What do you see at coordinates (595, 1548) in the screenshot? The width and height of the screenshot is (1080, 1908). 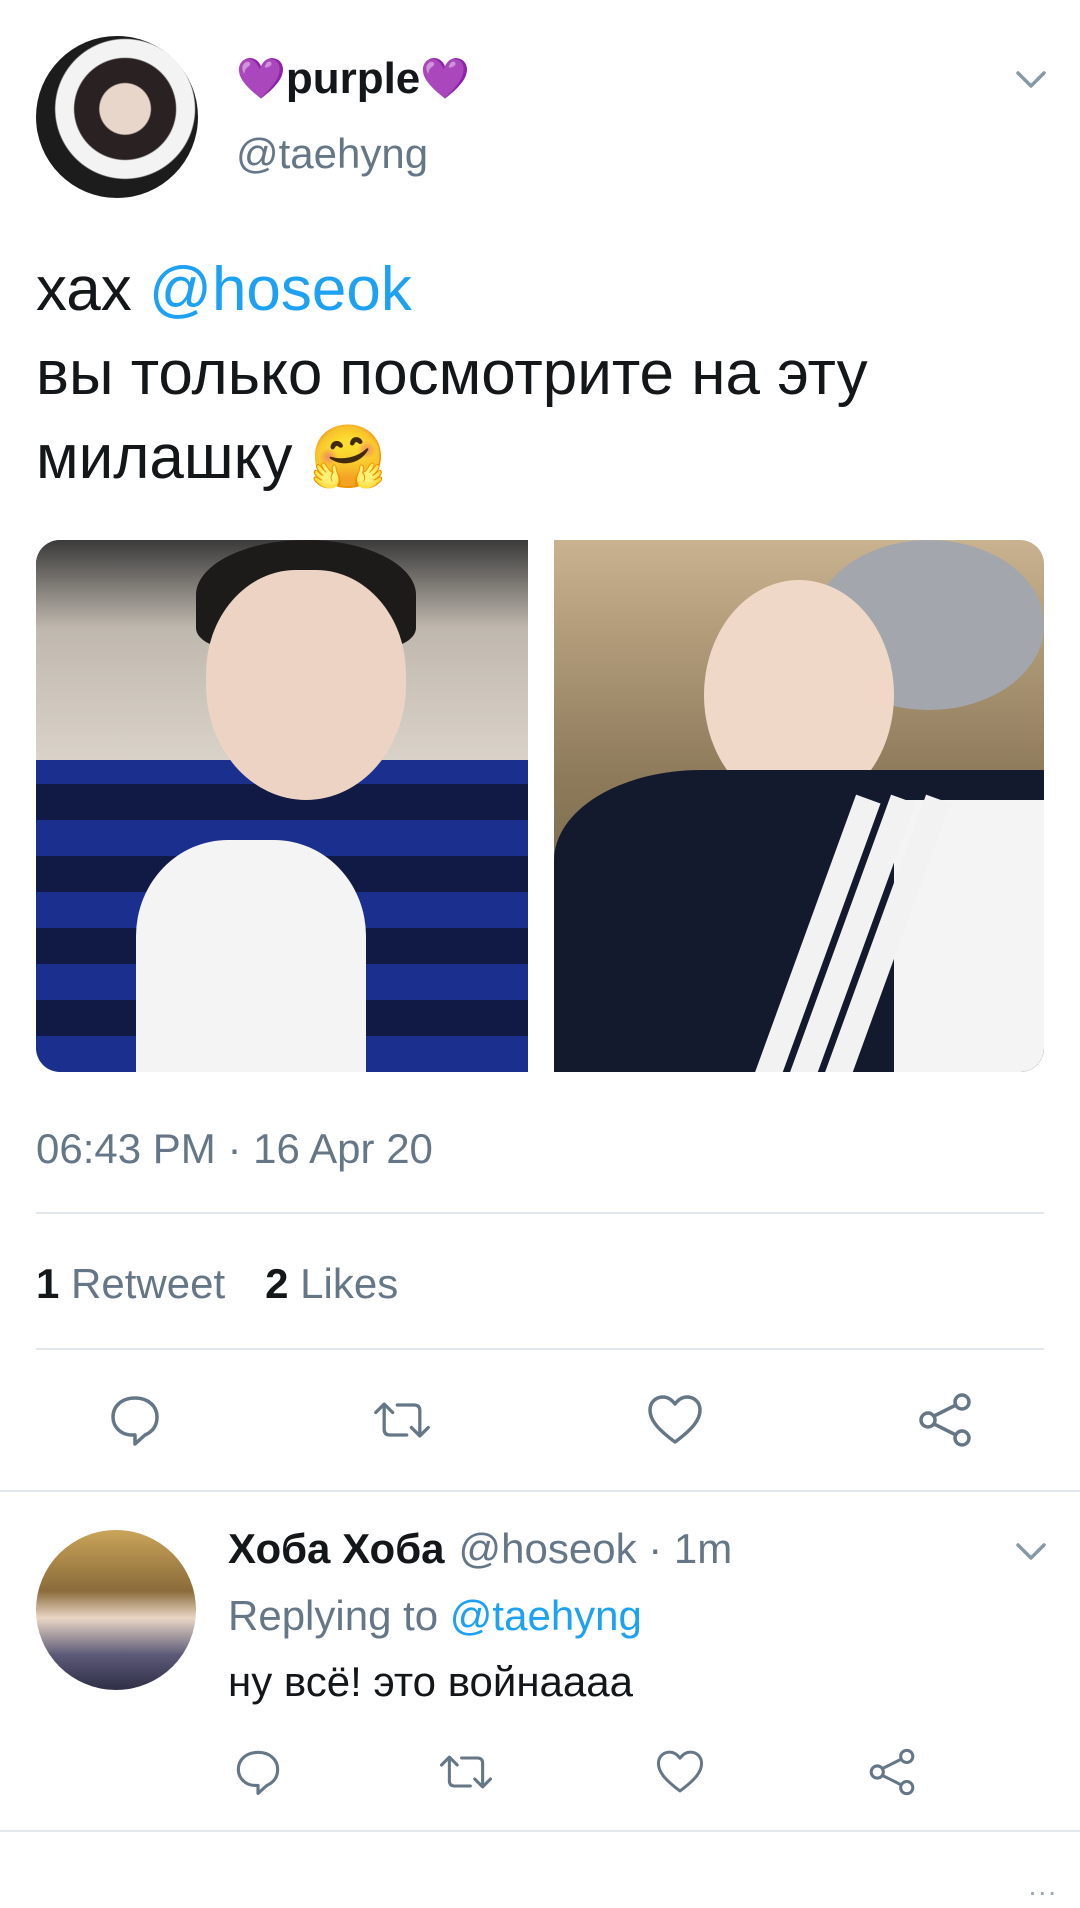 I see `reply-handle-time: @hoseok · 1m` at bounding box center [595, 1548].